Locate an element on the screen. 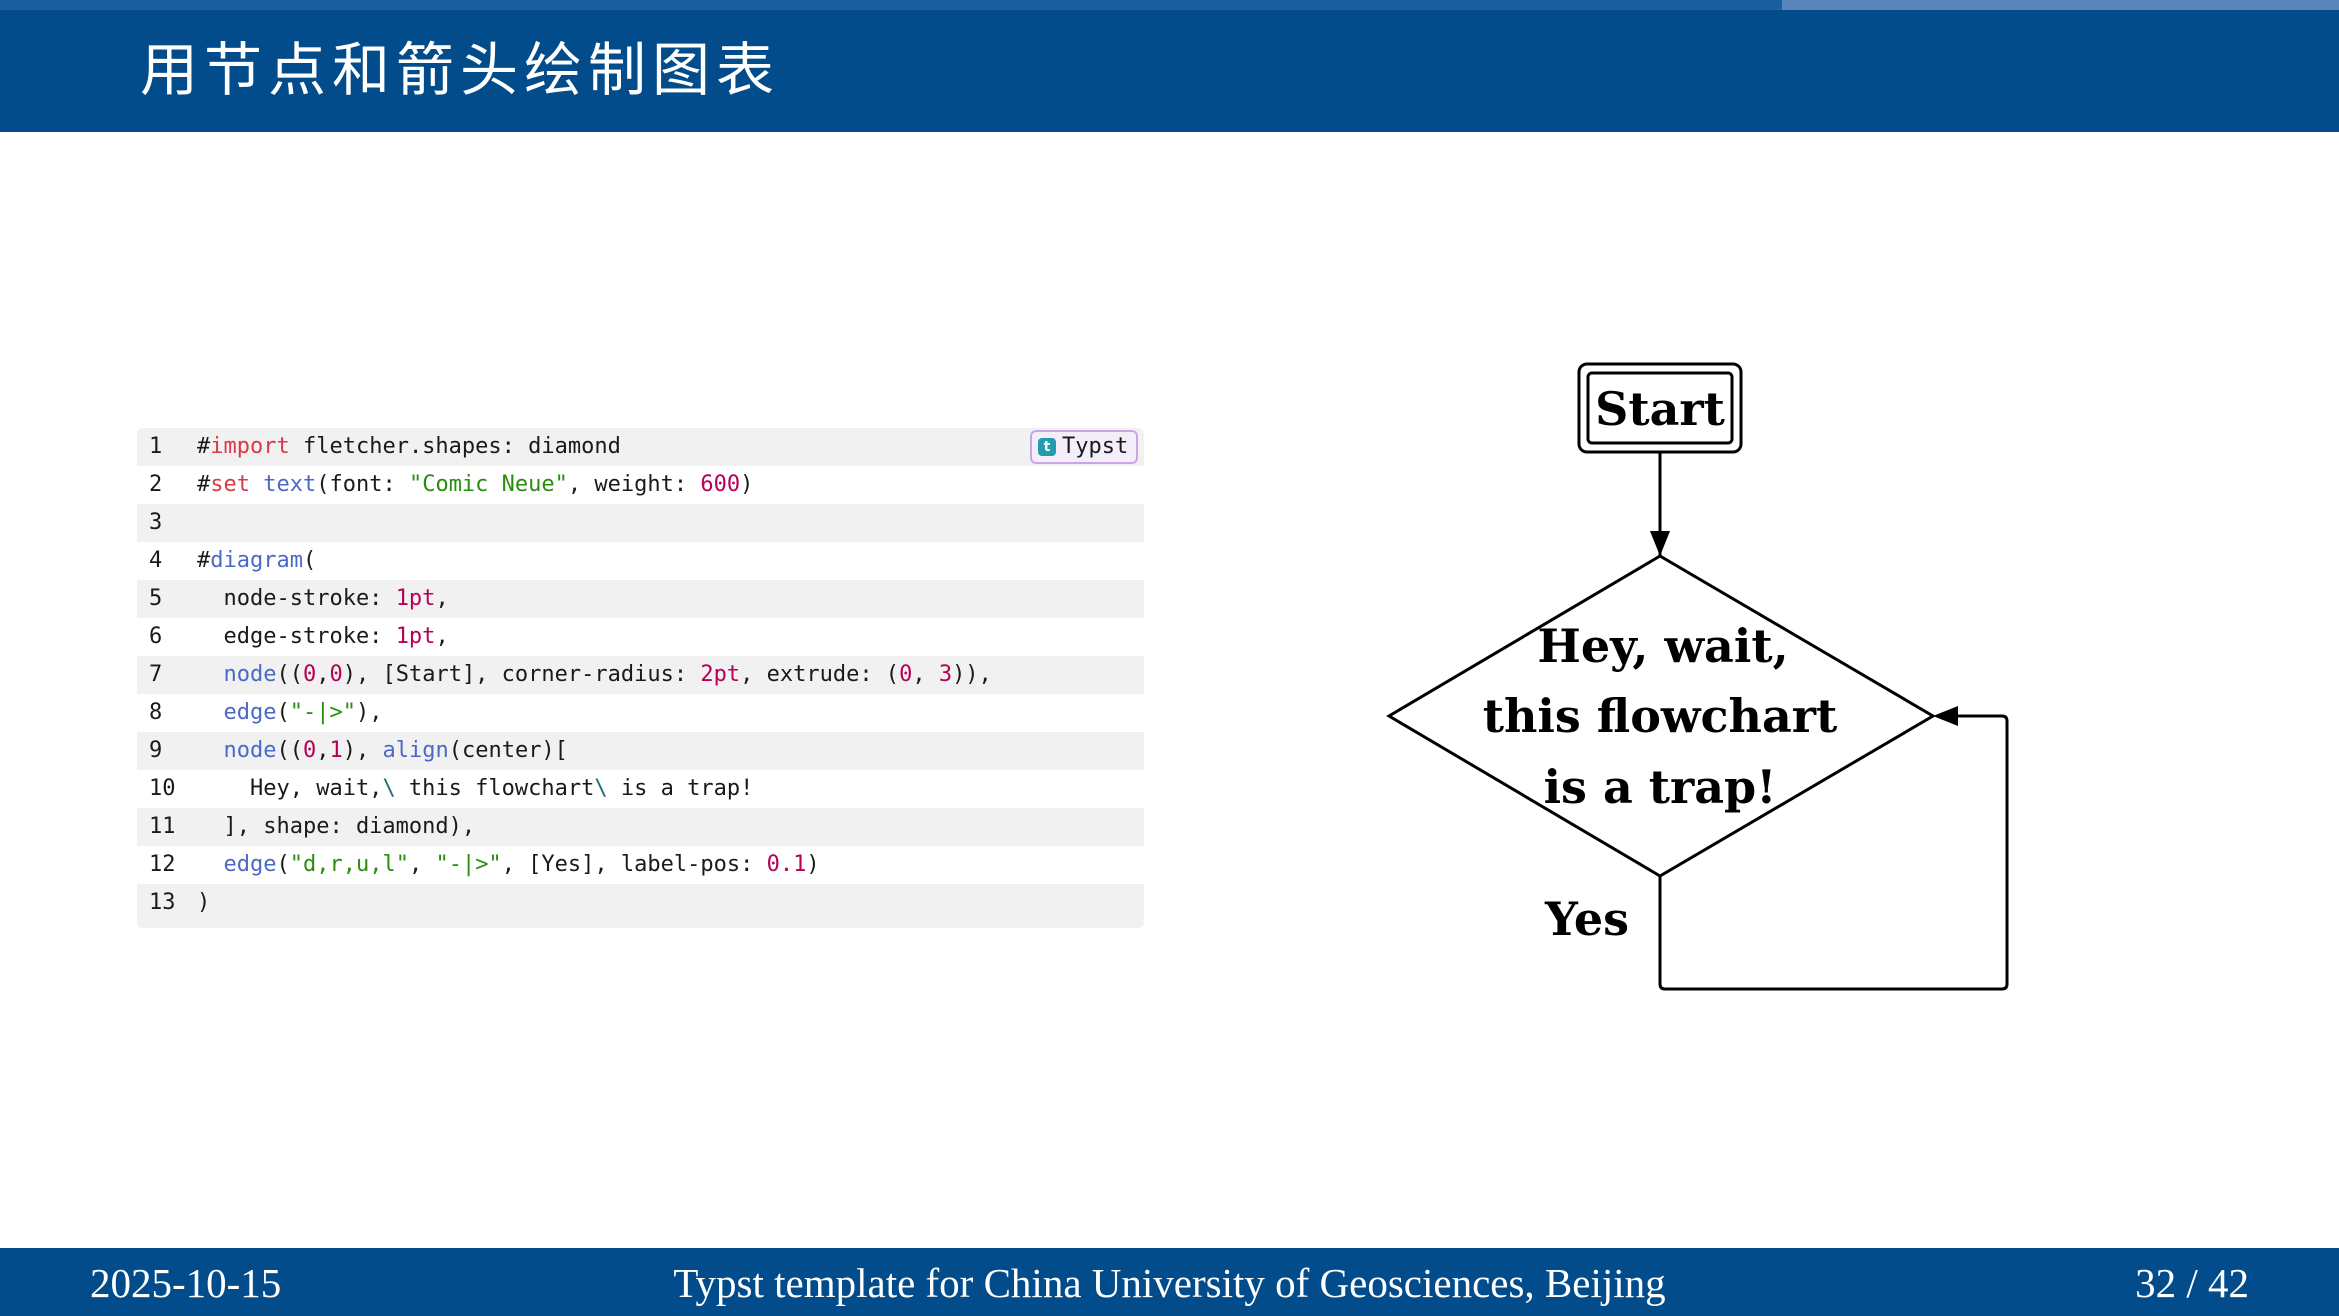 Image resolution: width=2339 pixels, height=1316 pixels. start-node-label: Start is located at coordinates (1660, 409).